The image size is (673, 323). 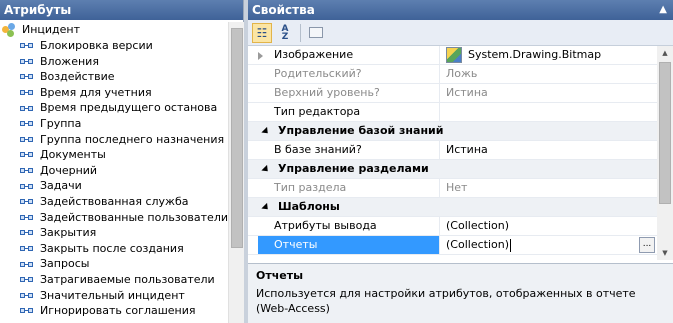 I want to click on property-value: Ложь, so click(x=462, y=73).